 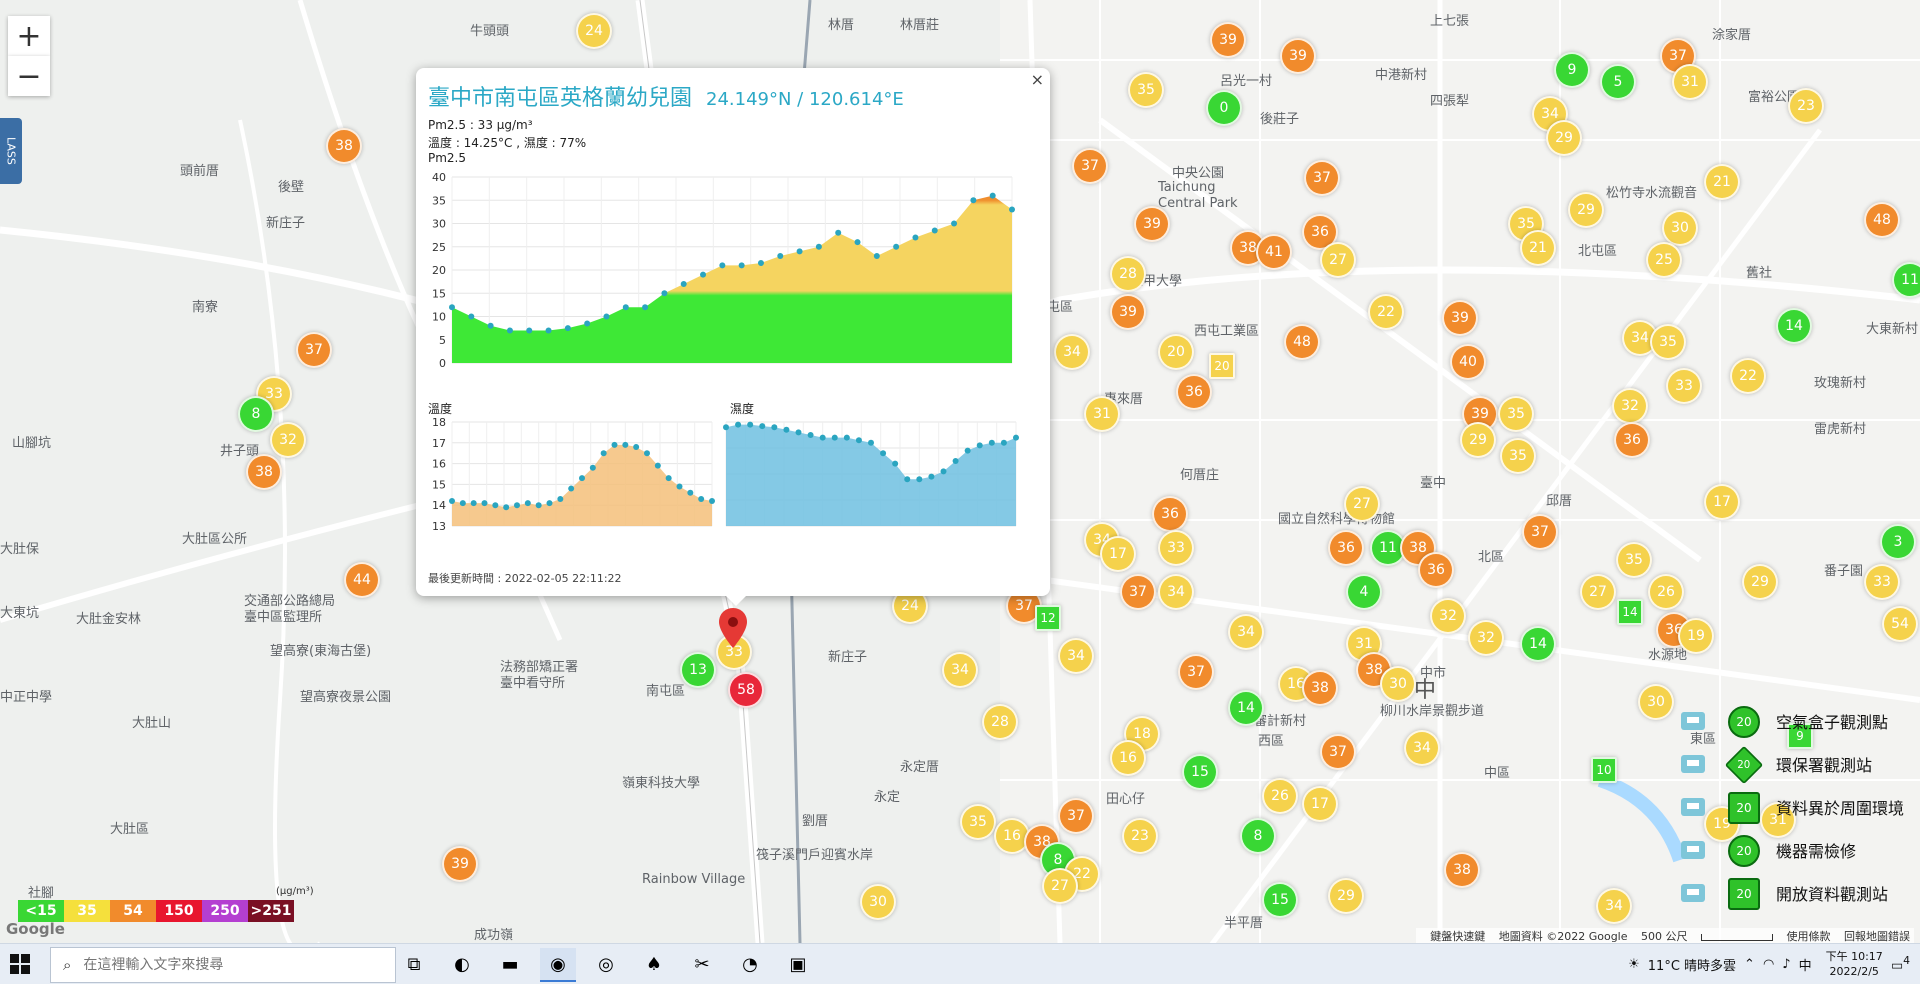 What do you see at coordinates (1749, 964) in the screenshot?
I see `chevron-up-icon: ⌃` at bounding box center [1749, 964].